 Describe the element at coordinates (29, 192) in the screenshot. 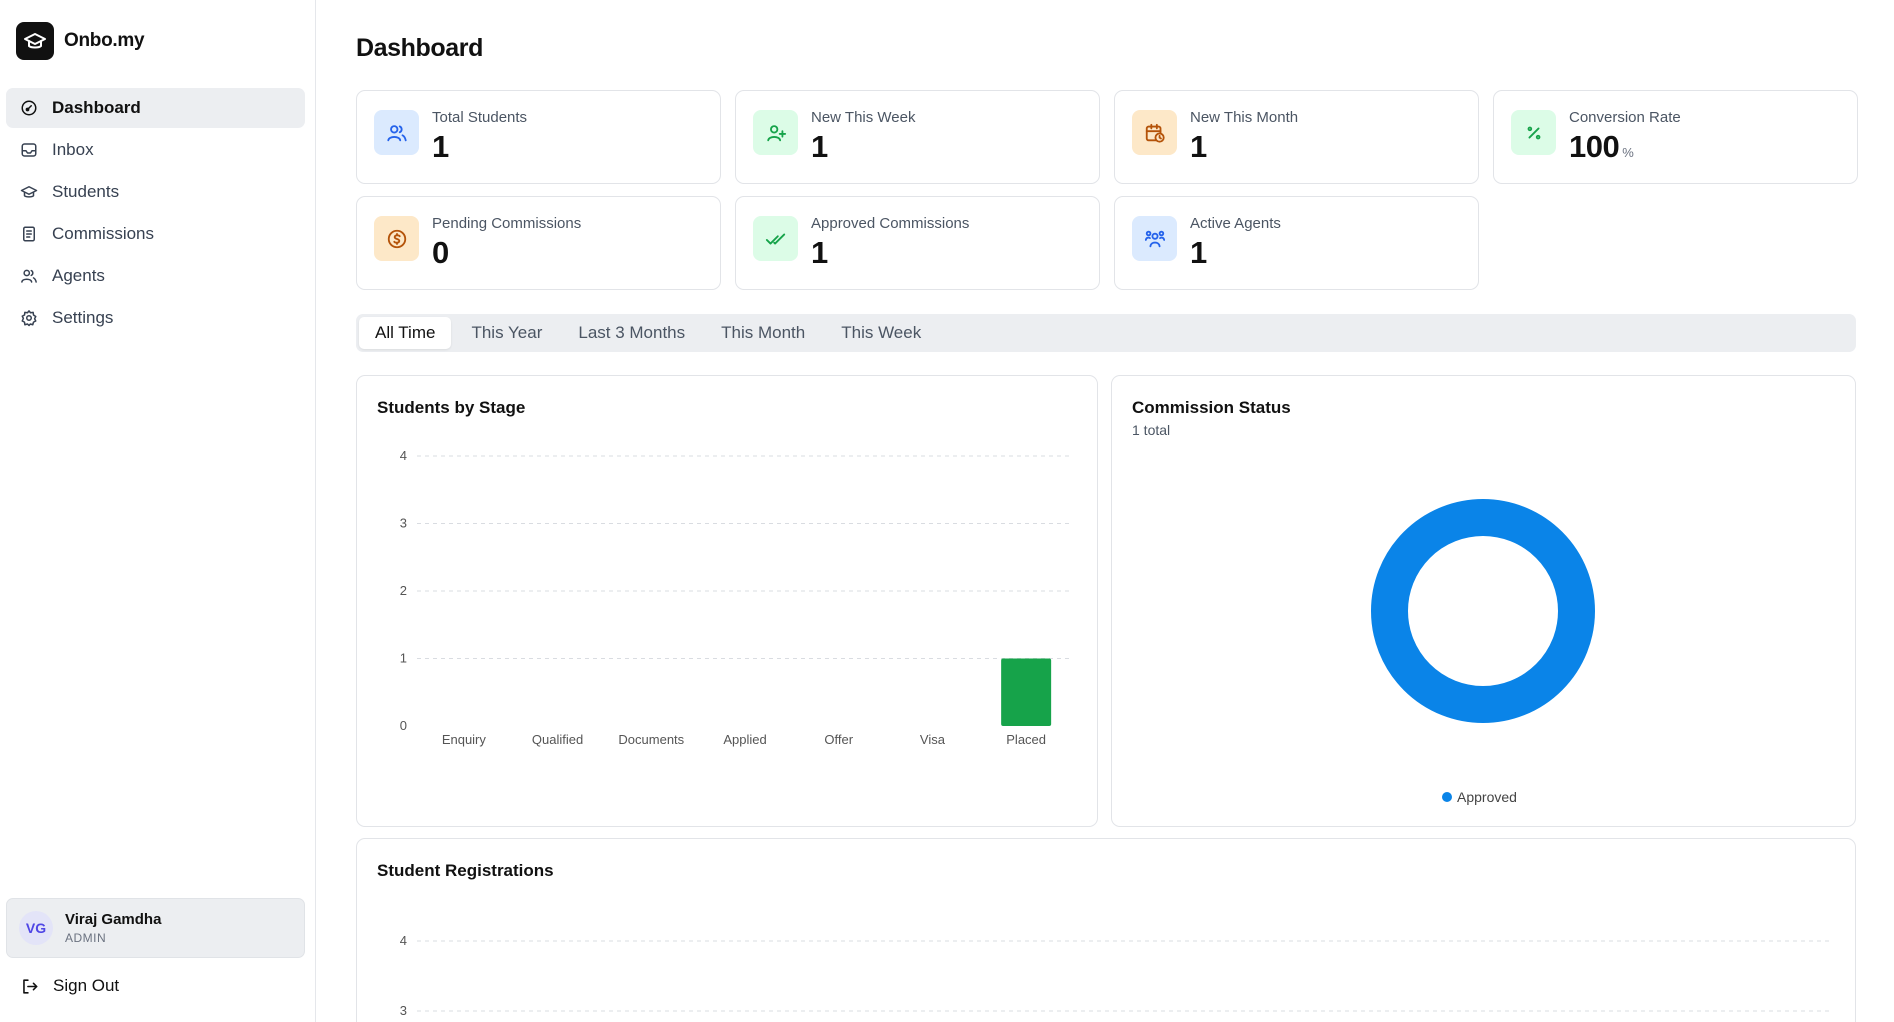

I see `graduation-cap-icon` at that location.